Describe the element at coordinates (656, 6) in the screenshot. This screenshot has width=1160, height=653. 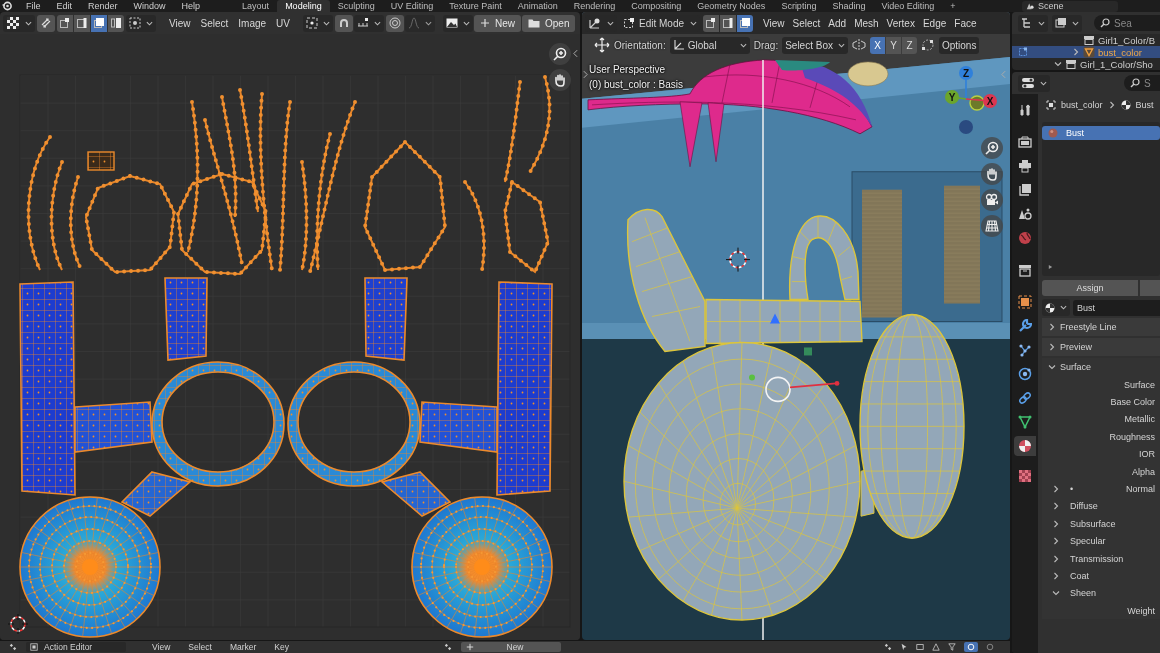
I see `workspace-tab: Compositing` at that location.